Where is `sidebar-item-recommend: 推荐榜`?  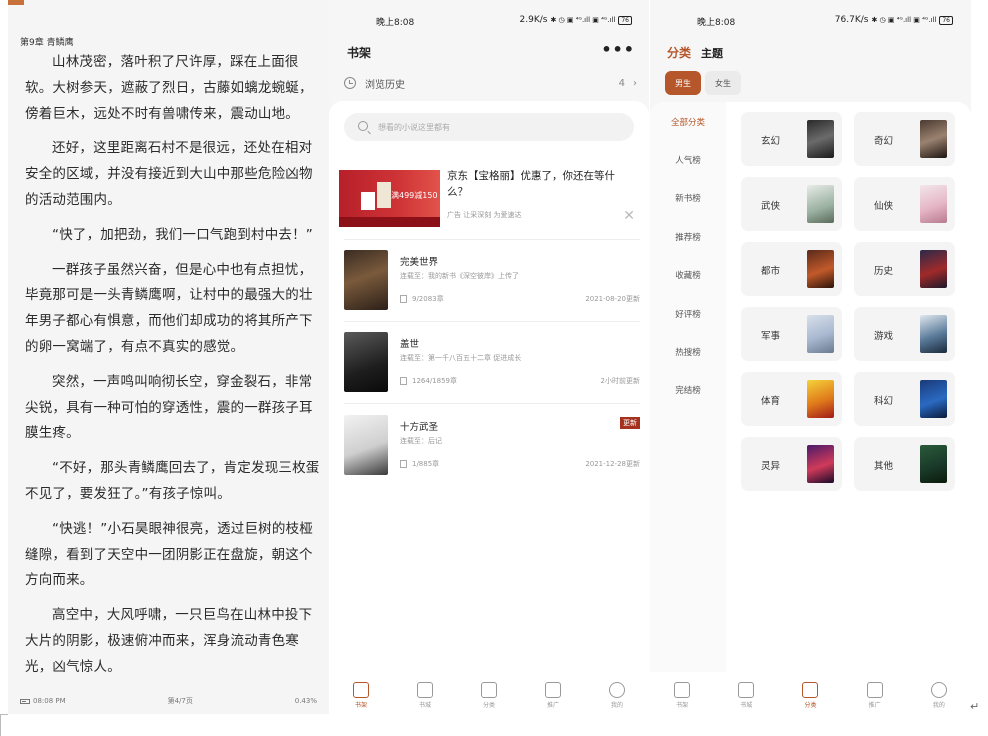 sidebar-item-recommend: 推荐榜 is located at coordinates (688, 237).